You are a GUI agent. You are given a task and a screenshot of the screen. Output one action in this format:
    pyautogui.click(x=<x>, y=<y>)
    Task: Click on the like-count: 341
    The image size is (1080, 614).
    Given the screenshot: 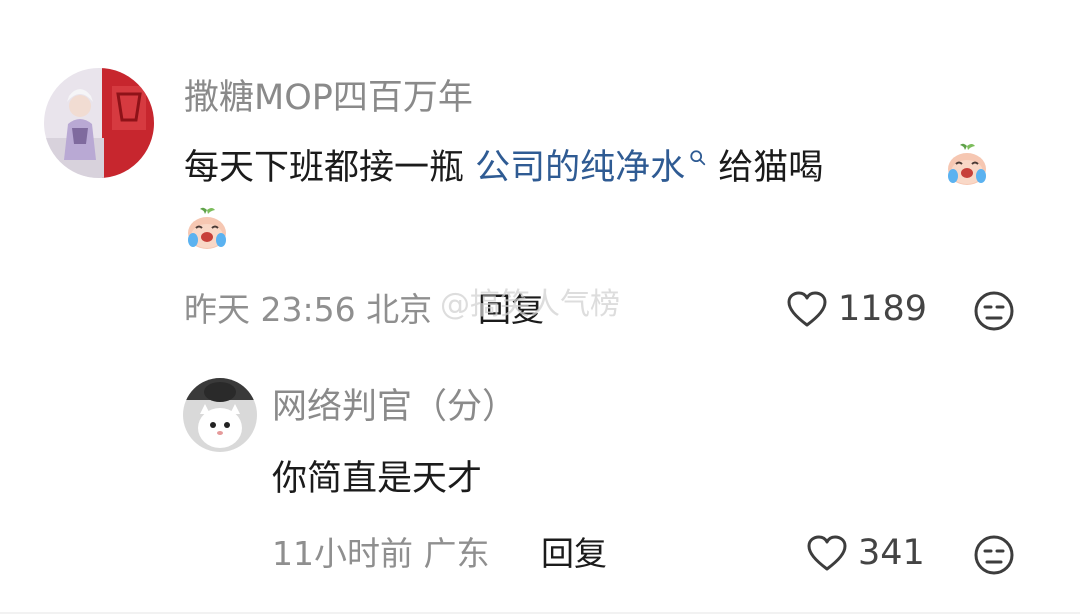 What is the action you would take?
    pyautogui.click(x=891, y=552)
    